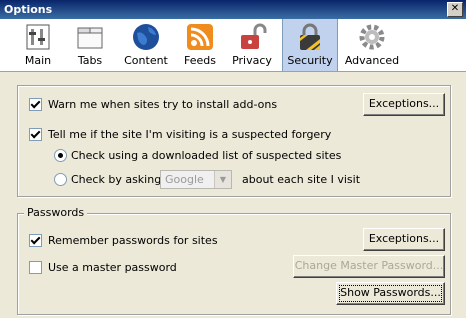  I want to click on pane-privacy: Privacy, so click(252, 45).